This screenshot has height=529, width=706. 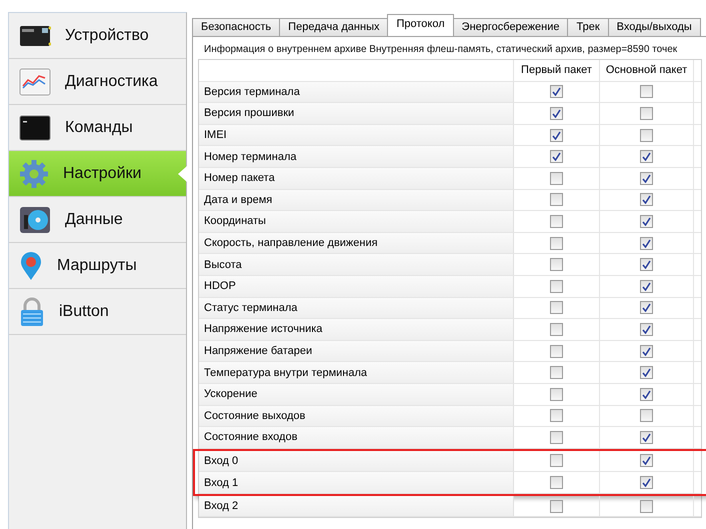 What do you see at coordinates (32, 311) in the screenshot?
I see `padlock-icon` at bounding box center [32, 311].